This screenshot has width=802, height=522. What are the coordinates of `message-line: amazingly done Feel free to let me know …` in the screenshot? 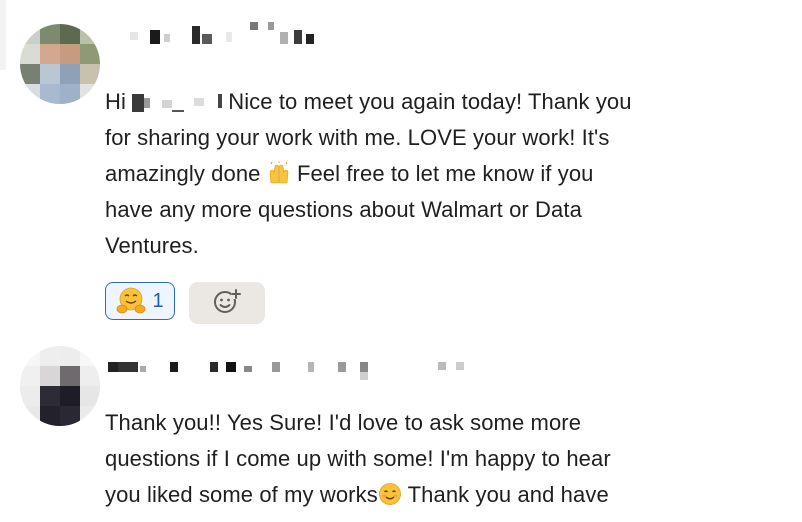 It's located at (425, 174).